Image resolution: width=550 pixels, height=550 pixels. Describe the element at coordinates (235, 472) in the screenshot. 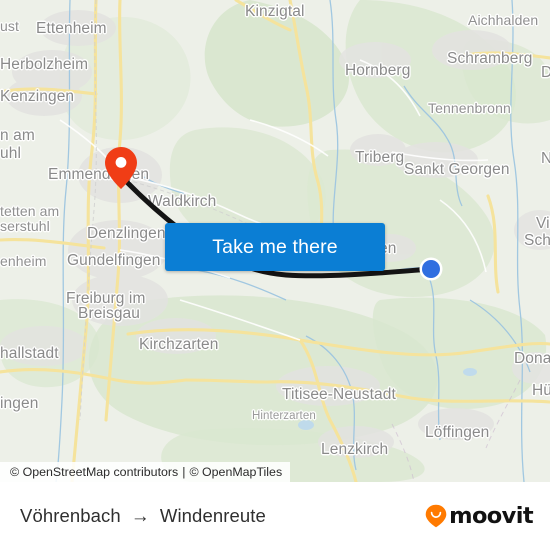

I see `openmaptiles-attribution-link: © OpenMapTiles` at that location.